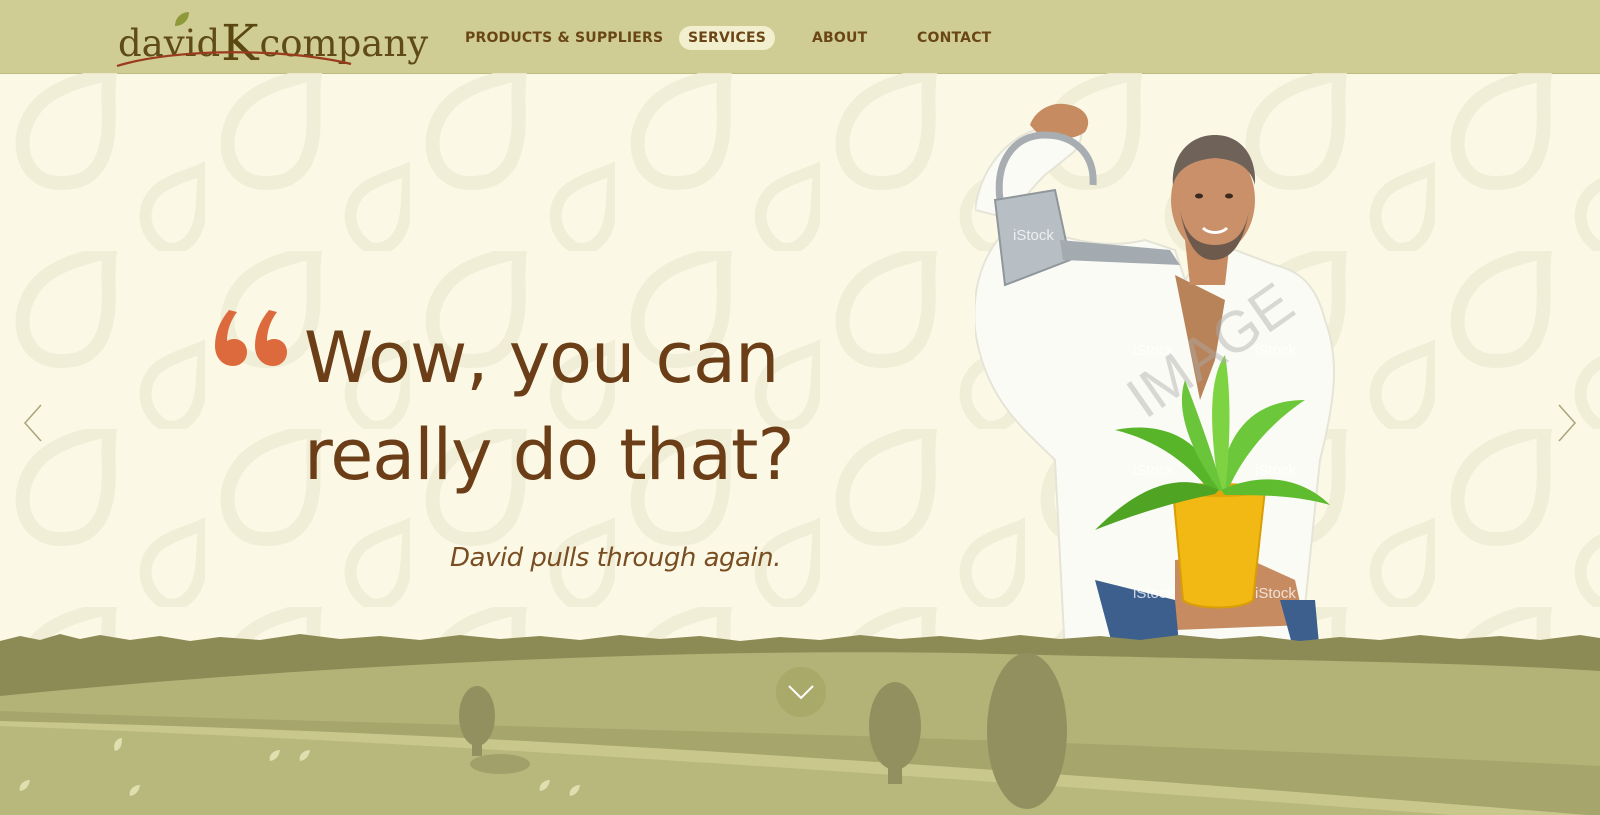 The height and width of the screenshot is (815, 1600). I want to click on open-quote-icon, so click(251, 338).